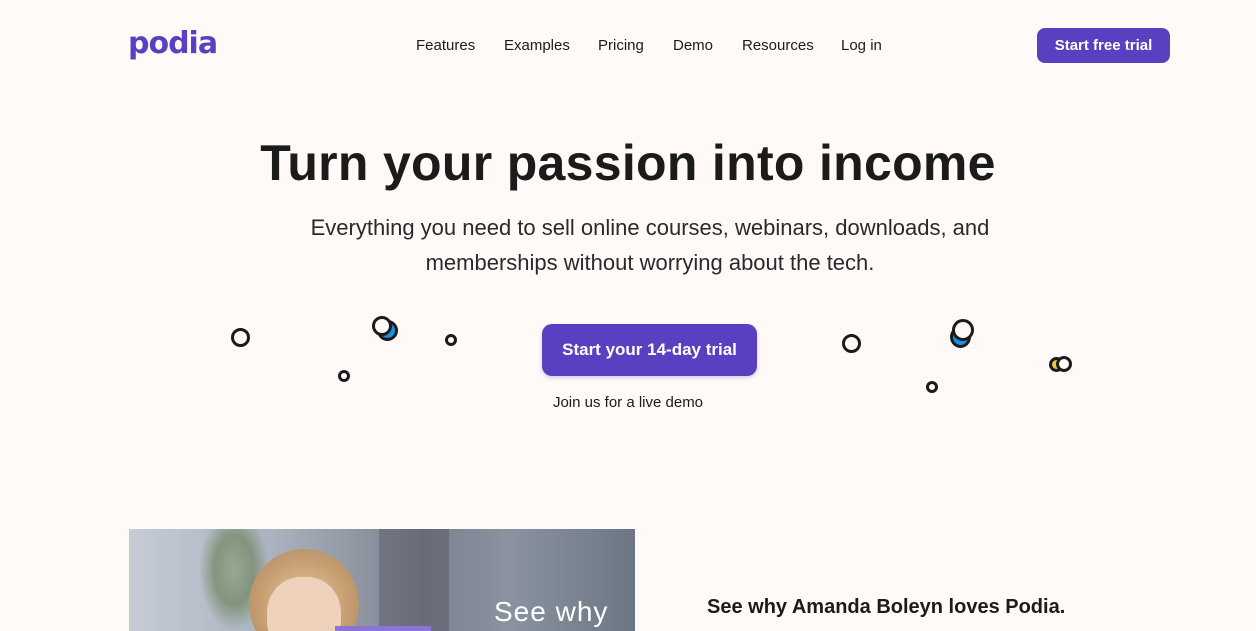 The width and height of the screenshot is (1256, 631). Describe the element at coordinates (414, 580) in the screenshot. I see `video-pillar-background` at that location.